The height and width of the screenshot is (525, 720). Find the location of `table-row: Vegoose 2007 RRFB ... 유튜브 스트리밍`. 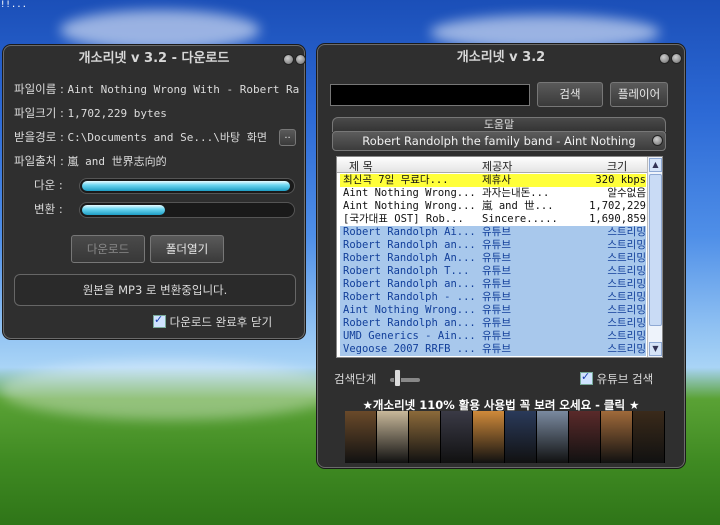

table-row: Vegoose 2007 RRFB ... 유튜브 스트리밍 is located at coordinates (493, 349).